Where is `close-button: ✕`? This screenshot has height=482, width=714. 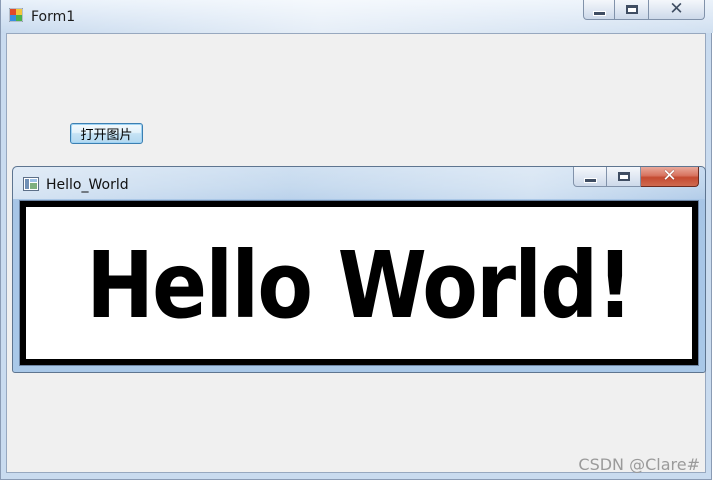
close-button: ✕ is located at coordinates (677, 10).